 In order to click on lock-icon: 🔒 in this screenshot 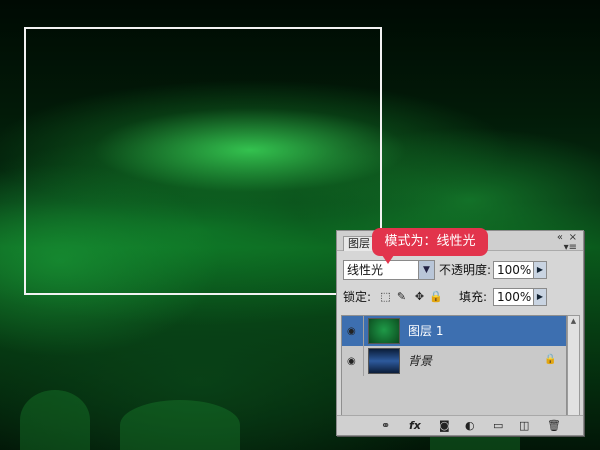, I will do `click(550, 359)`.